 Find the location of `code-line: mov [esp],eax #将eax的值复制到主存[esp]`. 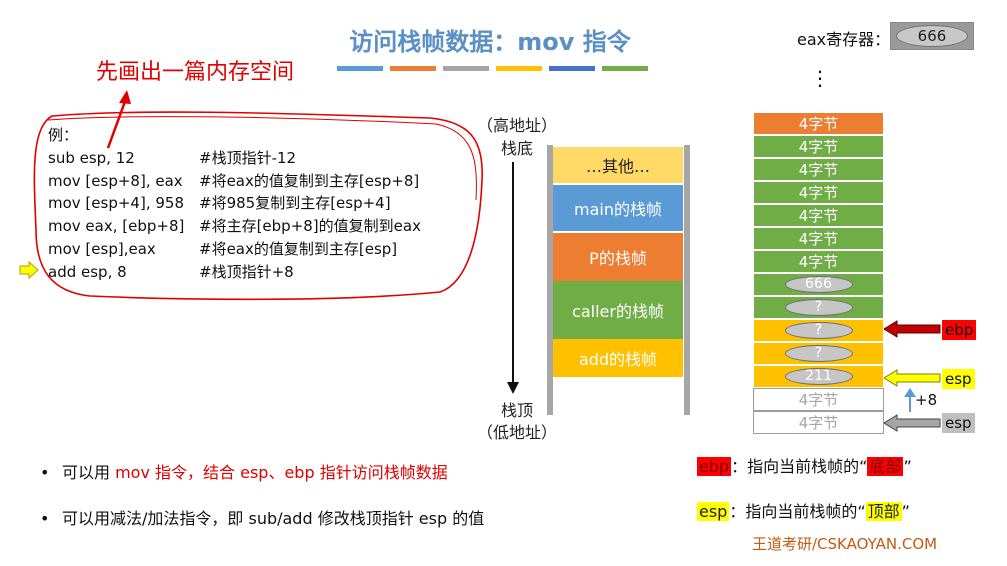

code-line: mov [esp],eax #将eax的值复制到主存[esp] is located at coordinates (234, 249).